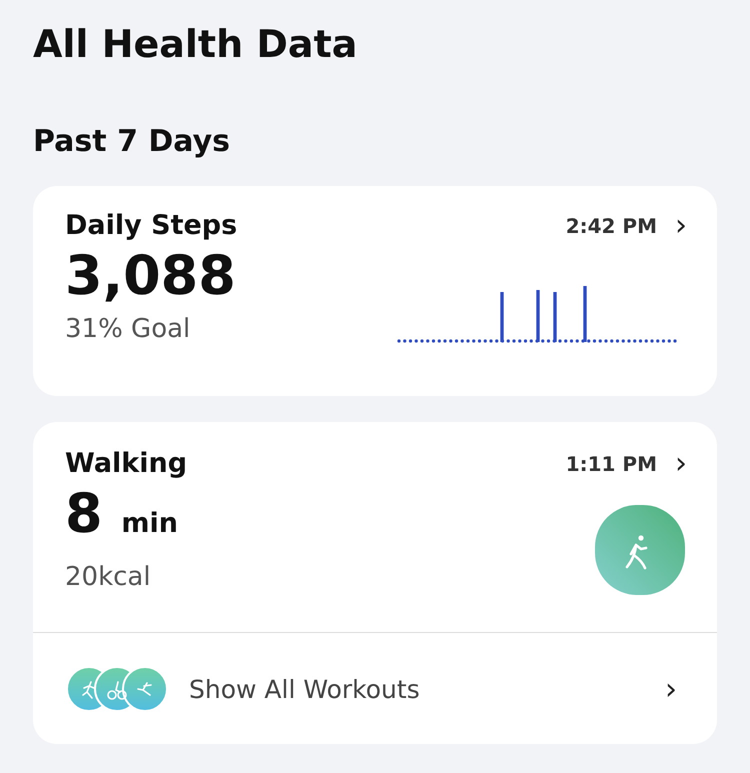 This screenshot has width=750, height=773. What do you see at coordinates (126, 463) in the screenshot?
I see `card-title: Walking` at bounding box center [126, 463].